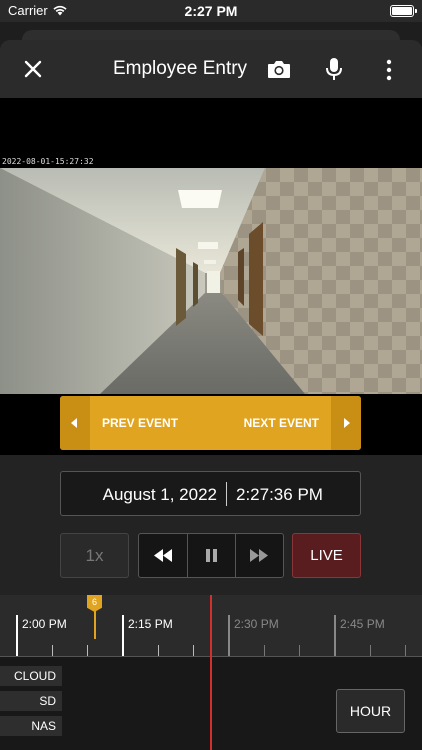 The height and width of the screenshot is (750, 422). What do you see at coordinates (370, 711) in the screenshot?
I see `zoom-hour-button: HOUR` at bounding box center [370, 711].